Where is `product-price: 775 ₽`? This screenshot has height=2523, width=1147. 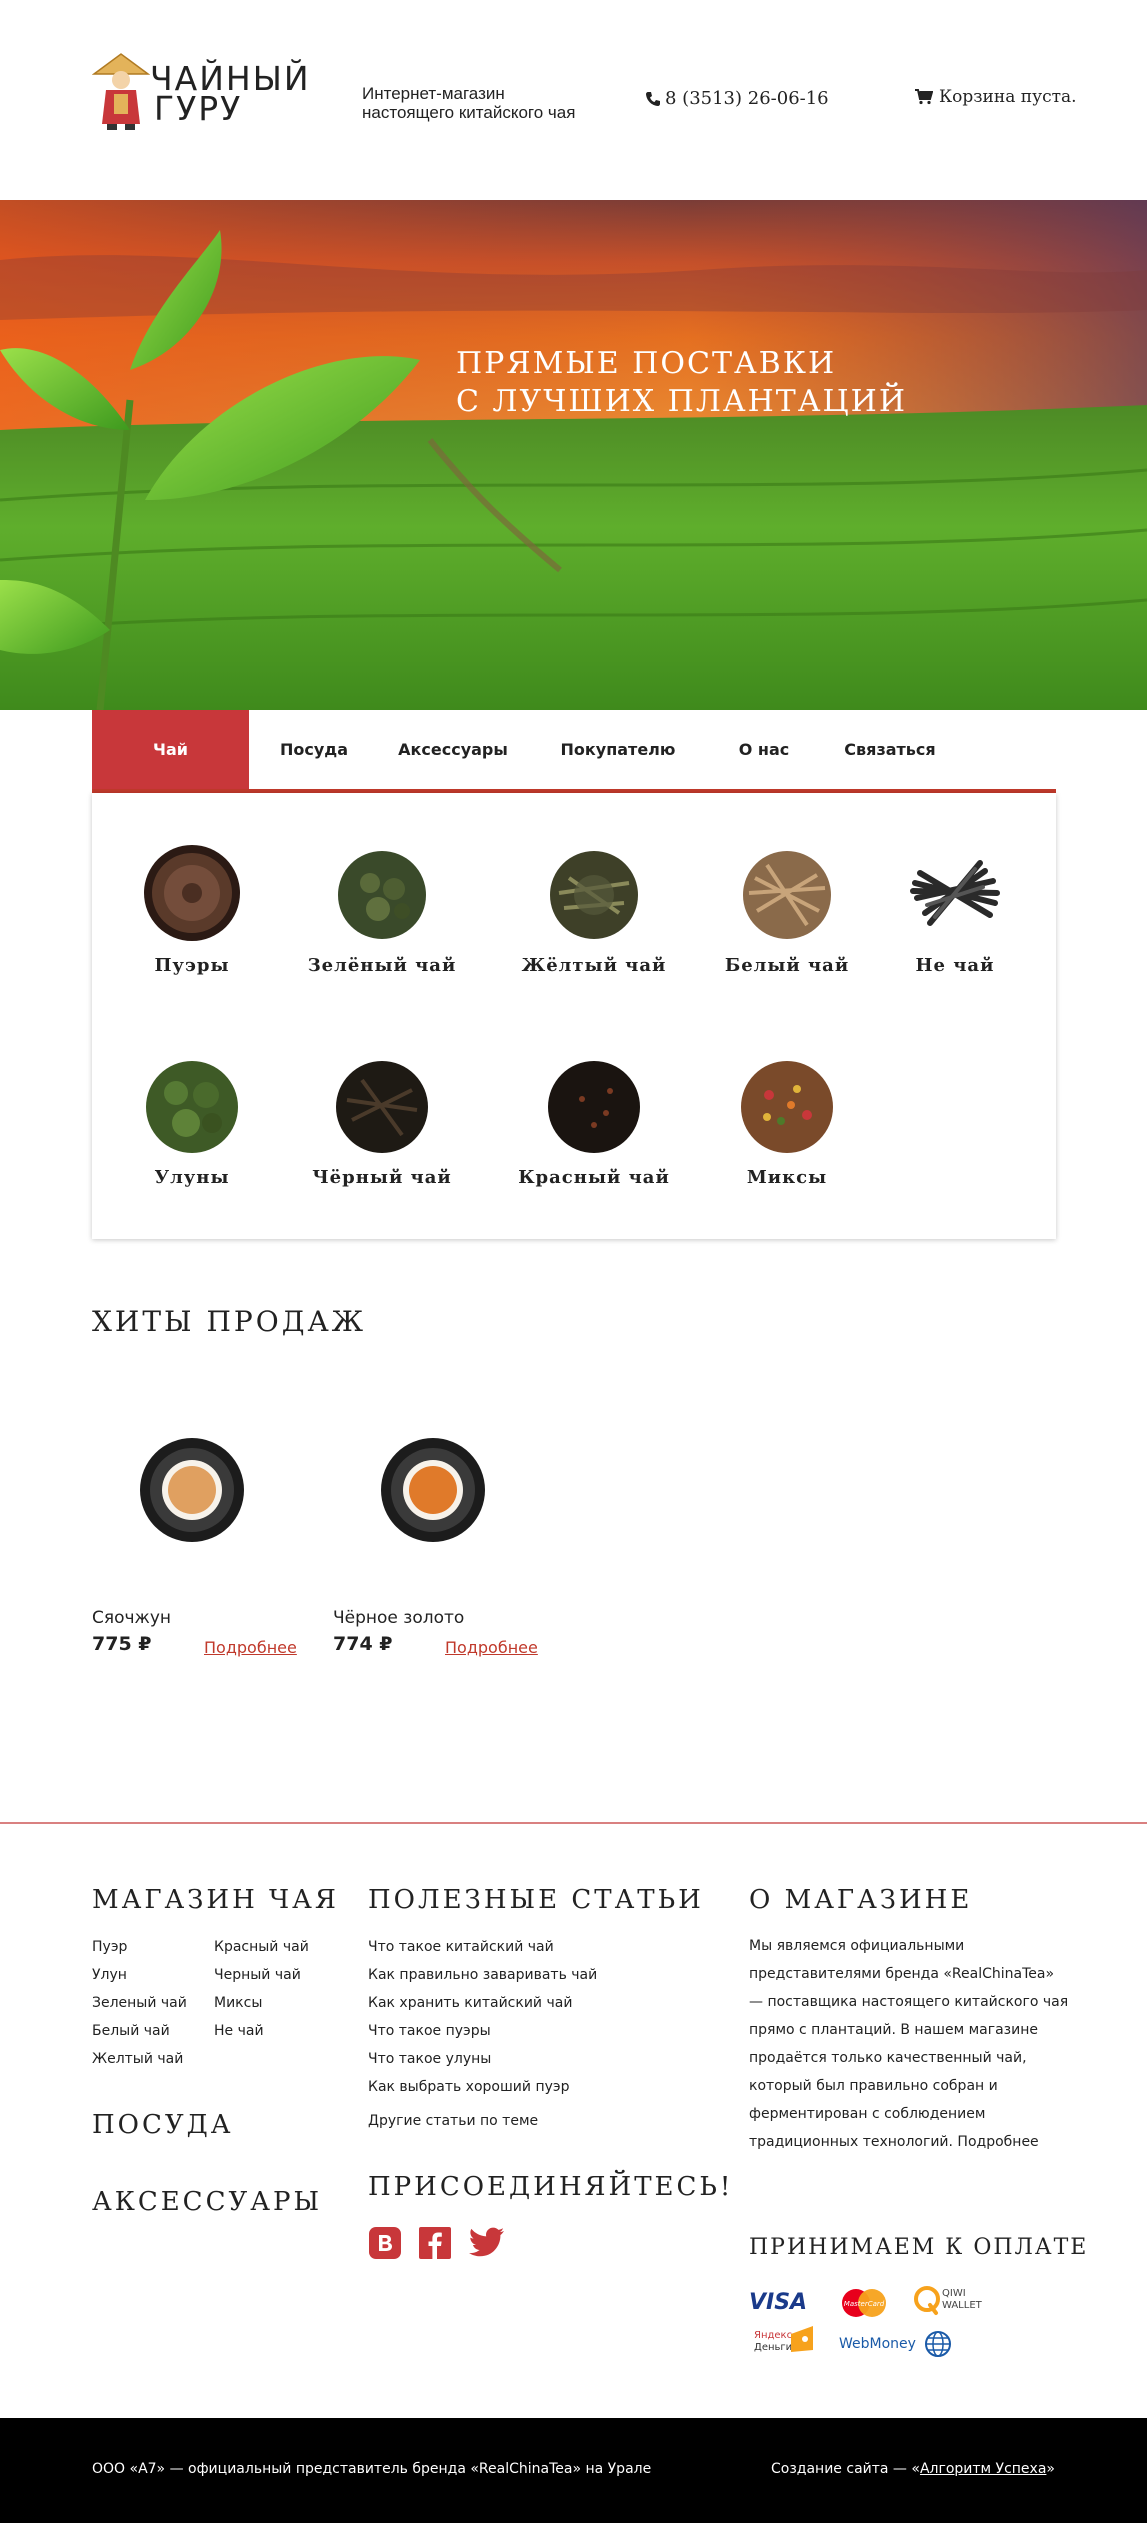 product-price: 775 ₽ is located at coordinates (122, 1644).